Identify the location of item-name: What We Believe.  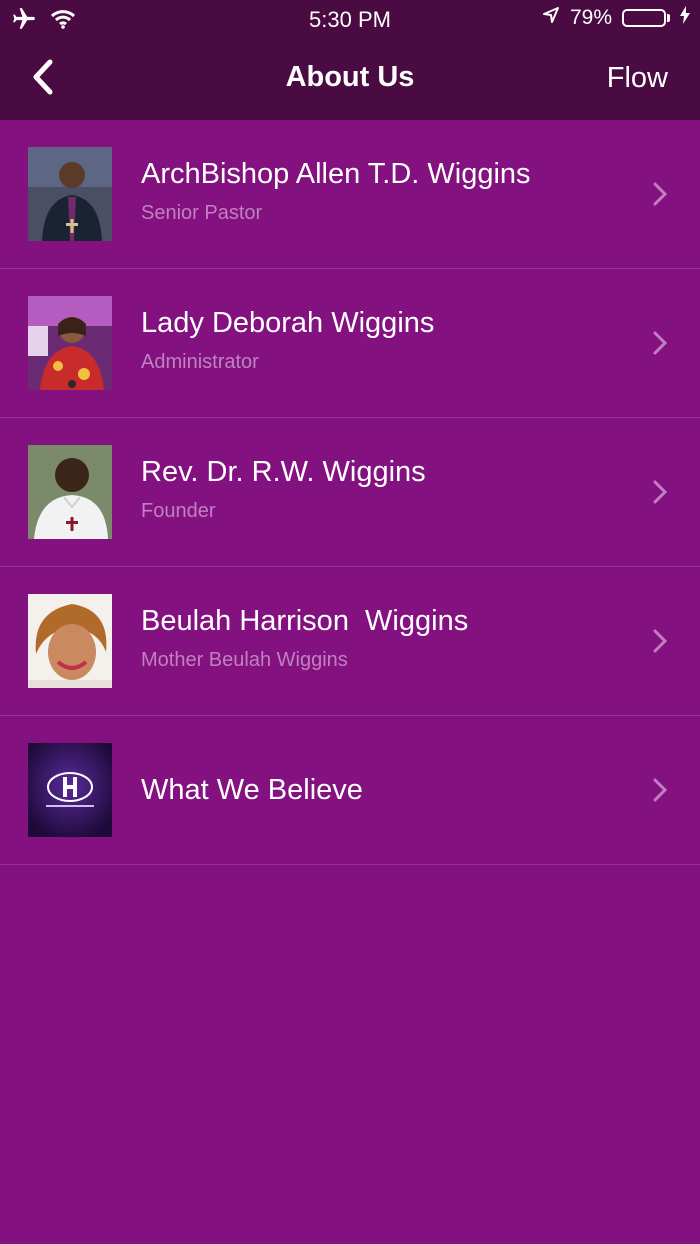
(252, 790).